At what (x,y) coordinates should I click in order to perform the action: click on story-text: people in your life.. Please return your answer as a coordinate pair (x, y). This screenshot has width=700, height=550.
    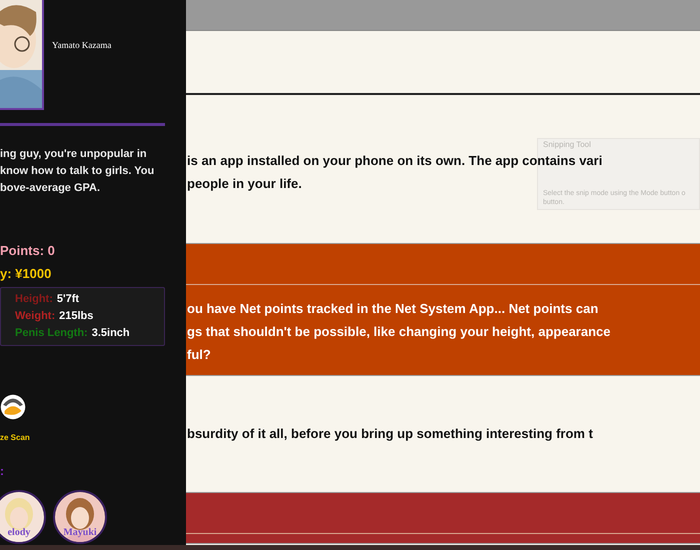
    Looking at the image, I should click on (244, 184).